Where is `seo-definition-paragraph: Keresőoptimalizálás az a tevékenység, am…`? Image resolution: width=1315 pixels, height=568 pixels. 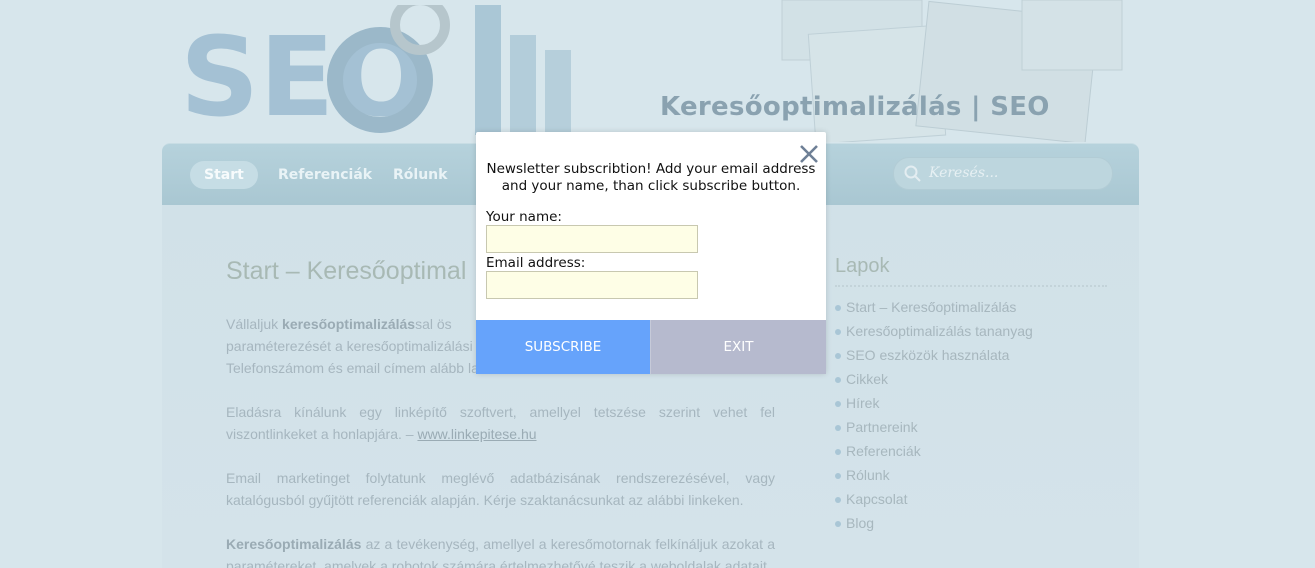
seo-definition-paragraph: Keresőoptimalizálás az a tevékenység, am… is located at coordinates (500, 552).